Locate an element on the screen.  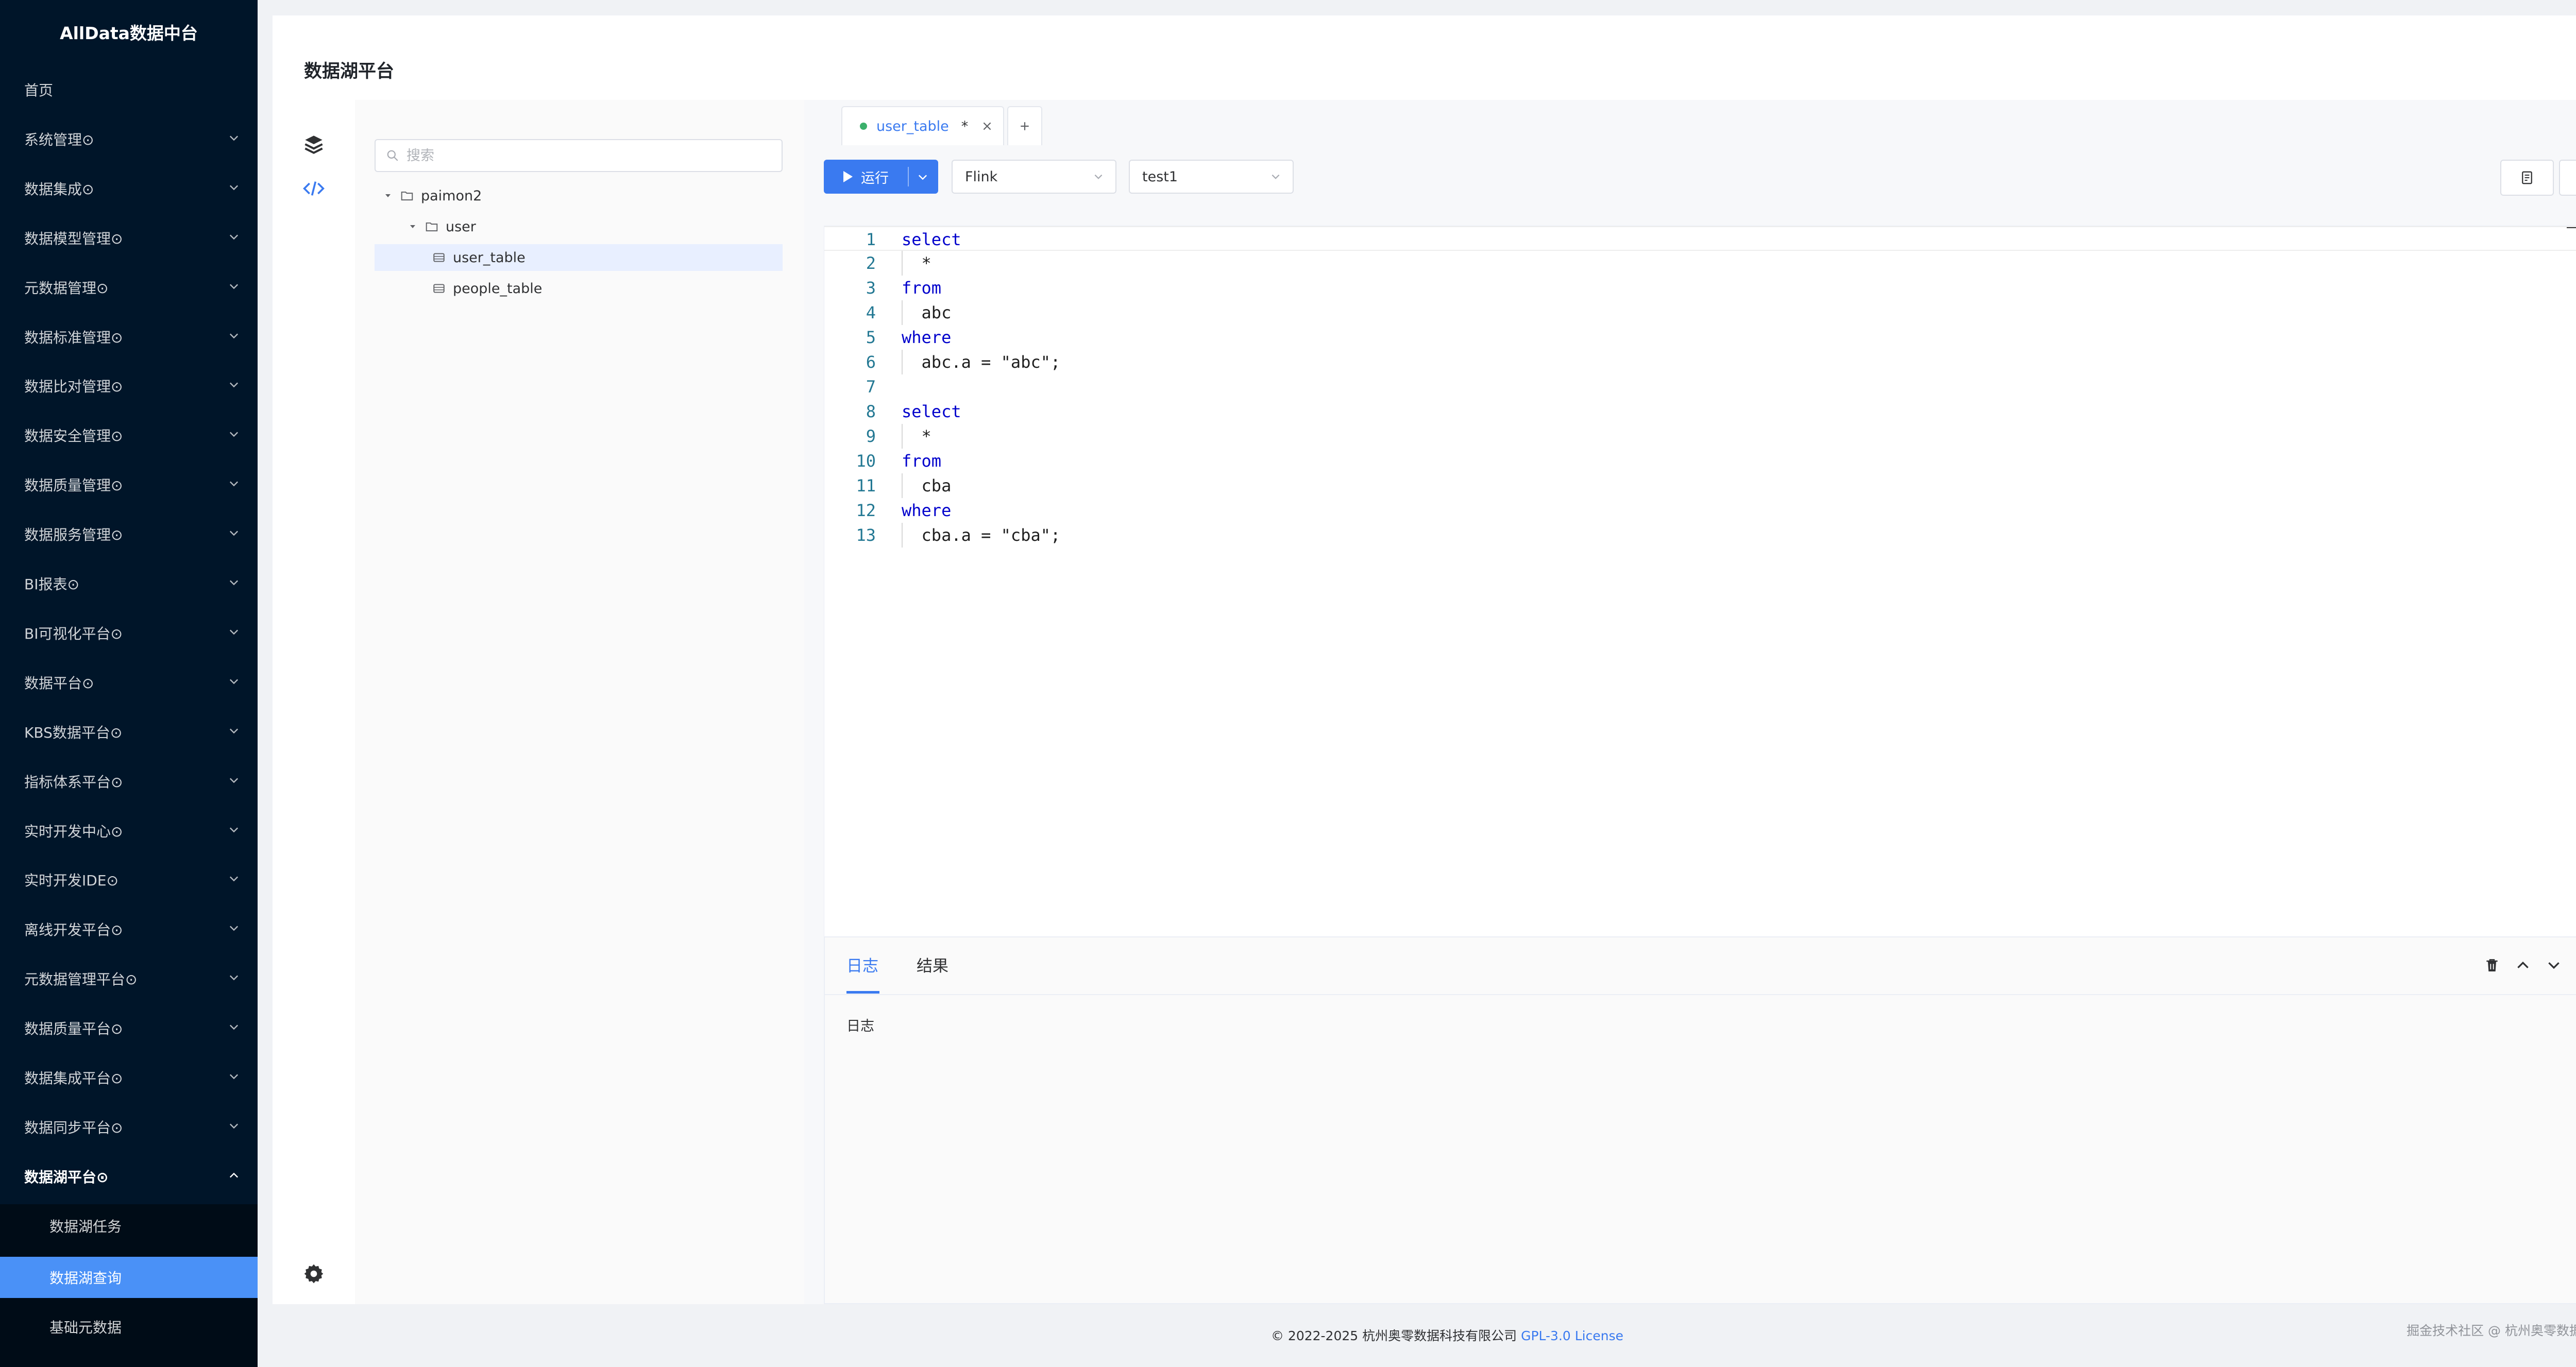
line-number: 10 is located at coordinates (866, 461).